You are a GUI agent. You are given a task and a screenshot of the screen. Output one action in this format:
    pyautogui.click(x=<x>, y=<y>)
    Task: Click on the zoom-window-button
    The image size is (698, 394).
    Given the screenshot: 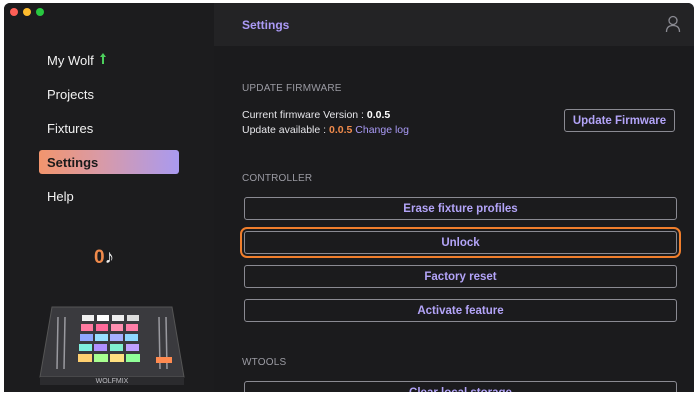 What is the action you would take?
    pyautogui.click(x=40, y=12)
    